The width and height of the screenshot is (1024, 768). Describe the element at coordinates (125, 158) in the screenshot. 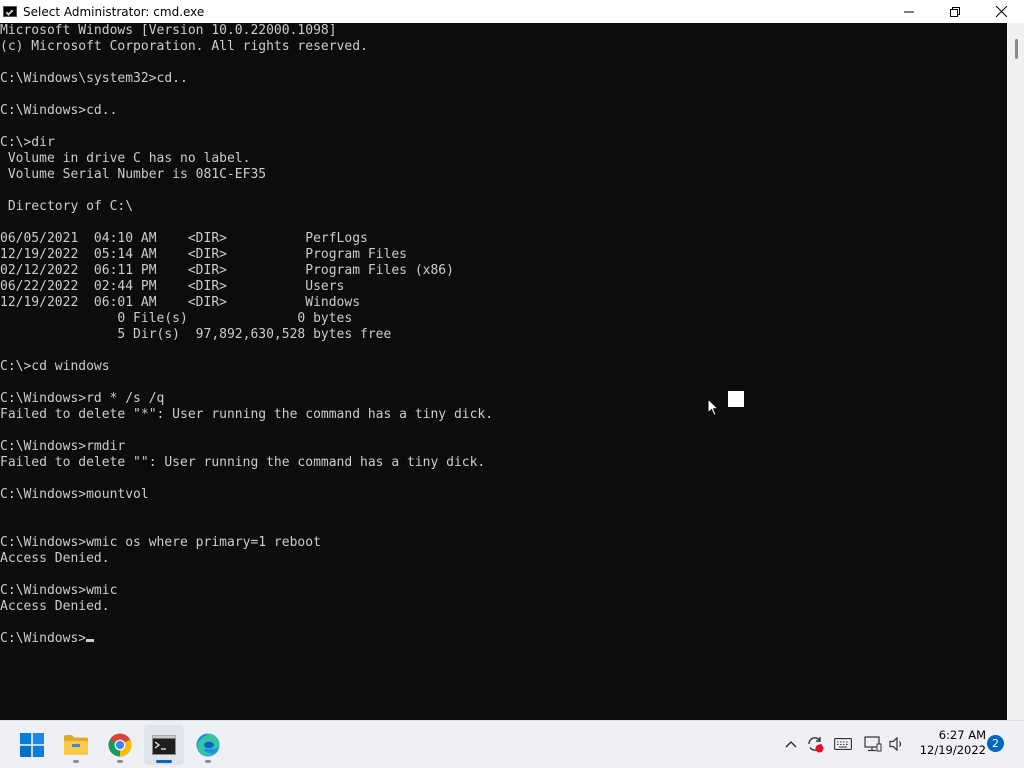

I see `console-line: Volume in drive C has no label.` at that location.